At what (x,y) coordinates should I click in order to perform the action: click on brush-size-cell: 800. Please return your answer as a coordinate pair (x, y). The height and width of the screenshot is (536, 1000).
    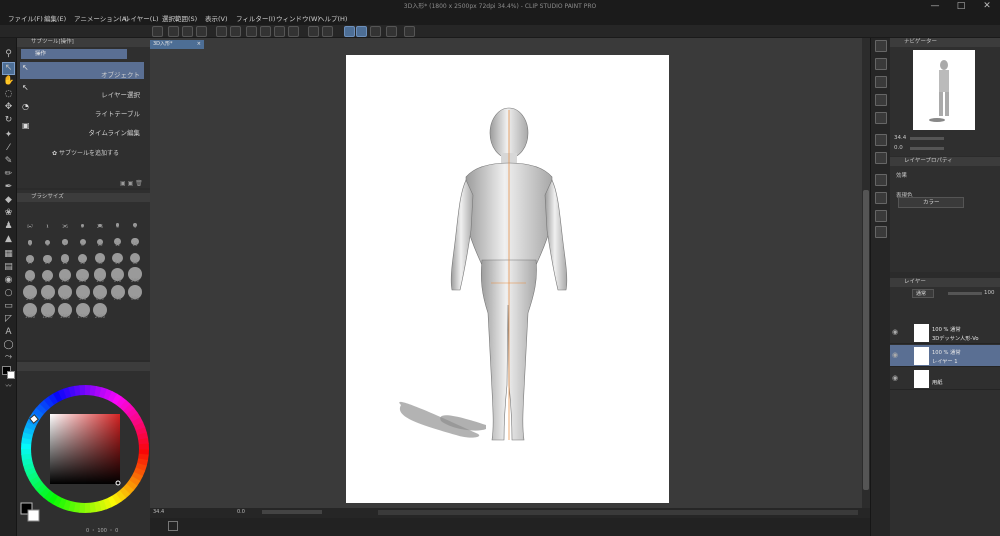
    Looking at the image, I should click on (135, 292).